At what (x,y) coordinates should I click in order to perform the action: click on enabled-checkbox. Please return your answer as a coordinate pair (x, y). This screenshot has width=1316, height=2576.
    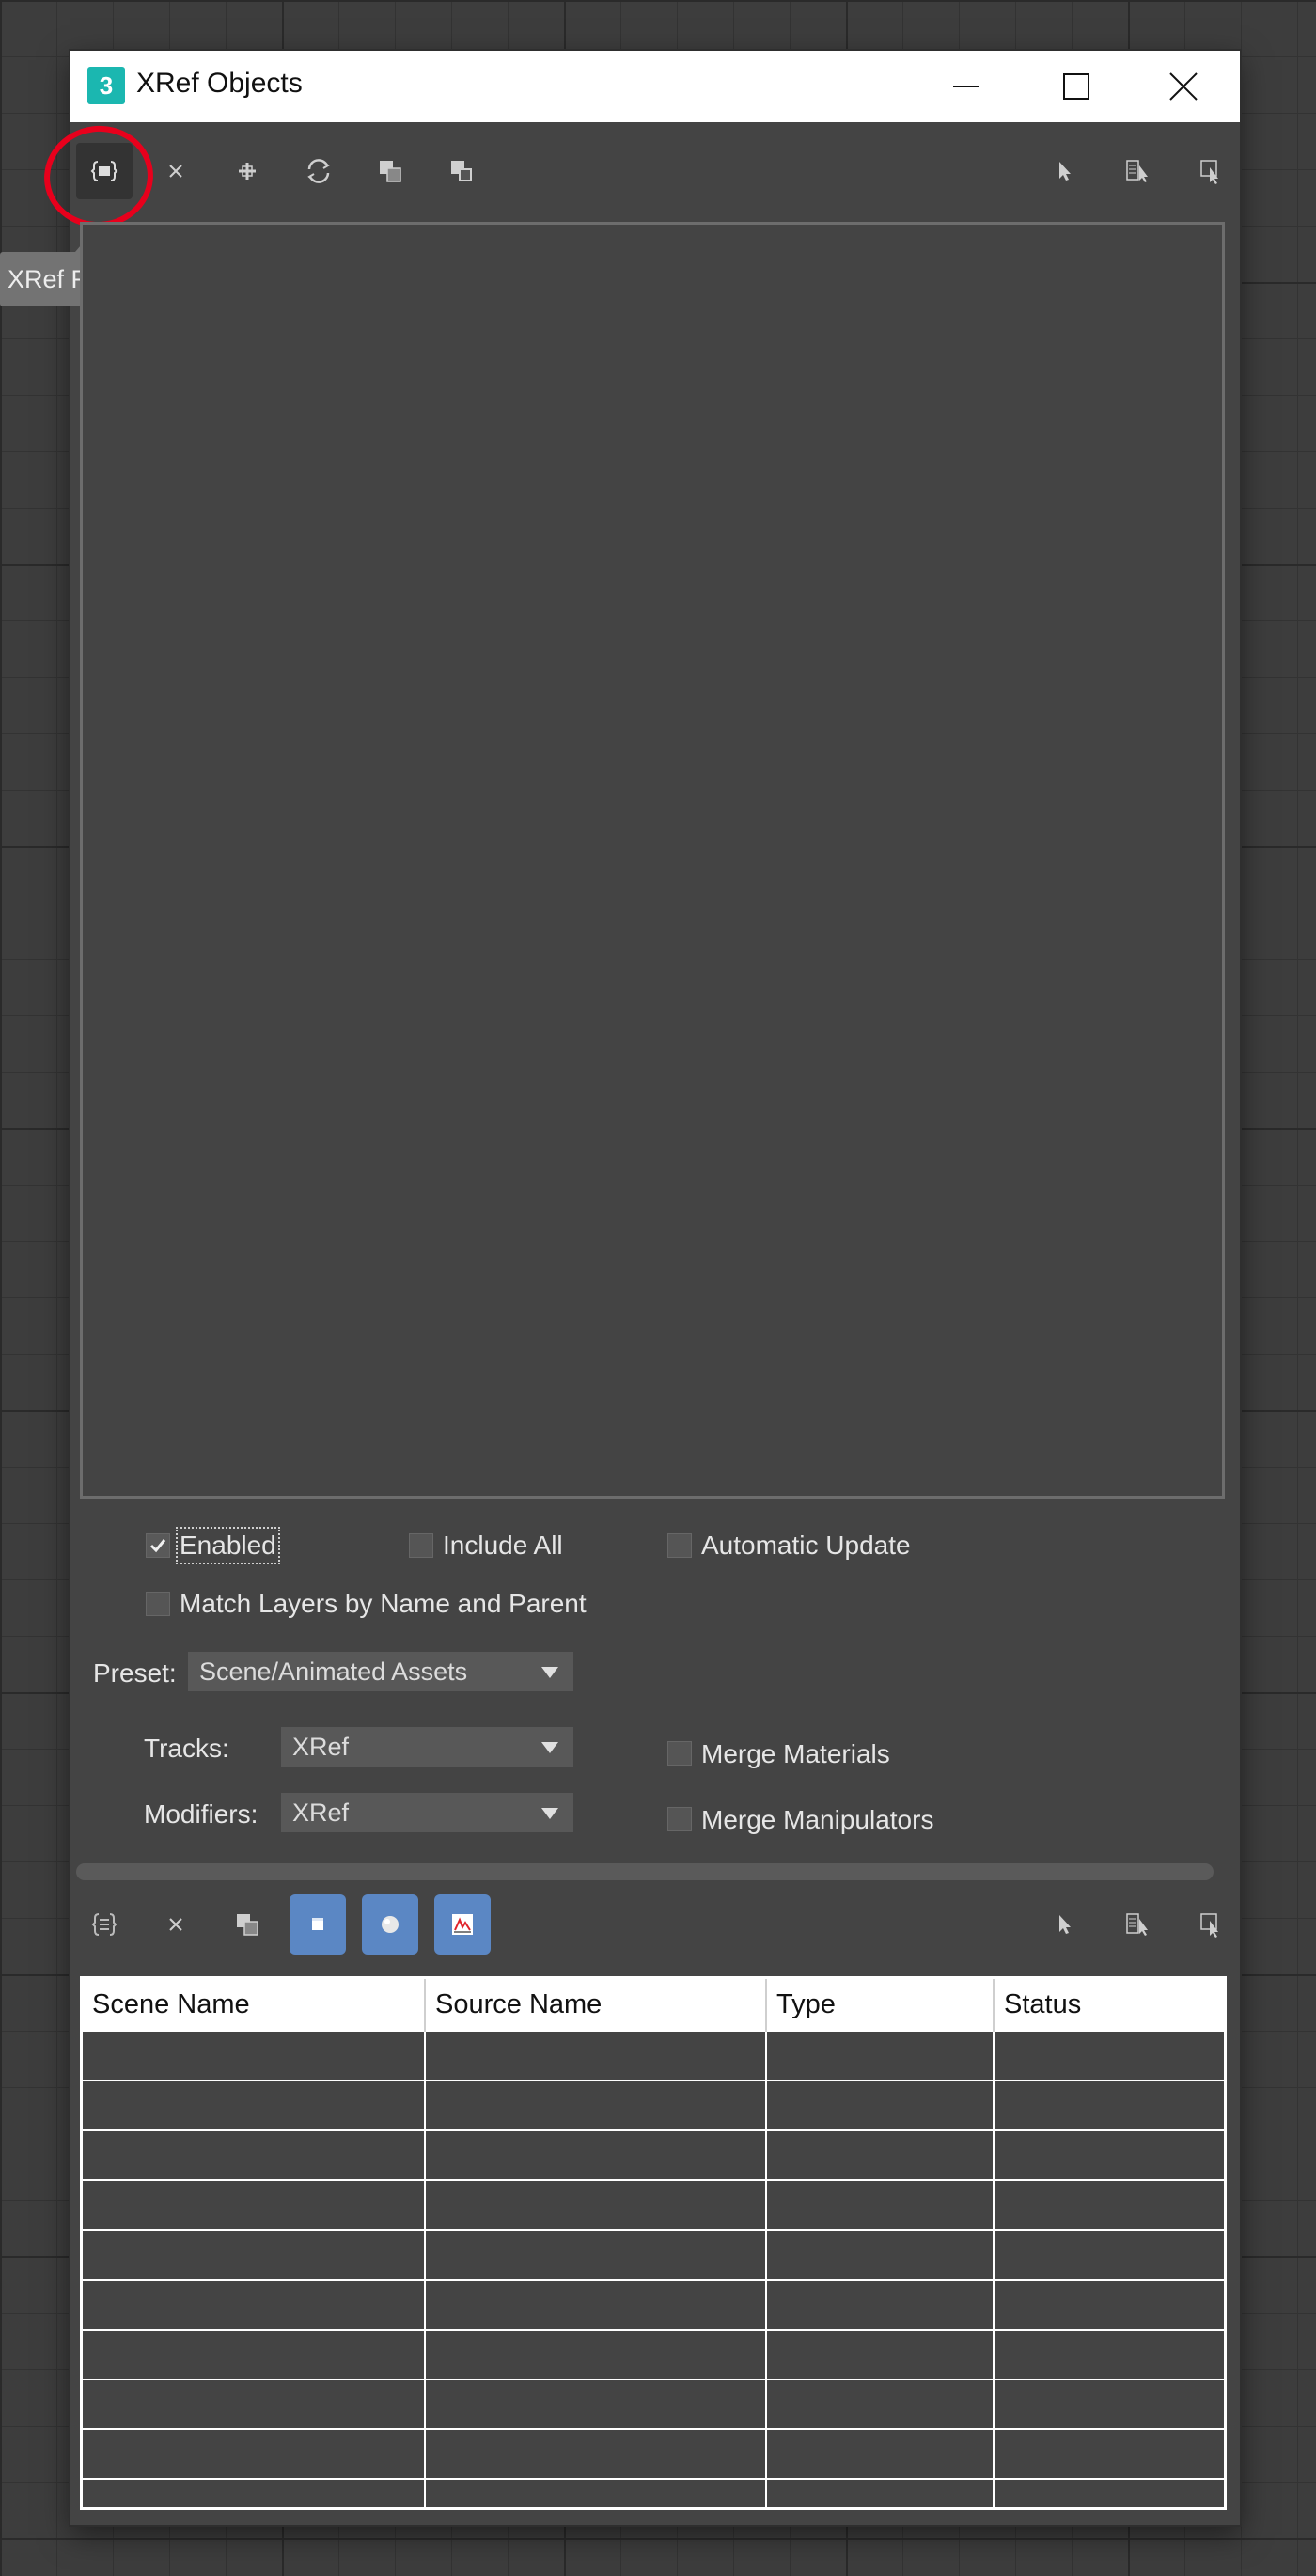
    Looking at the image, I should click on (158, 1546).